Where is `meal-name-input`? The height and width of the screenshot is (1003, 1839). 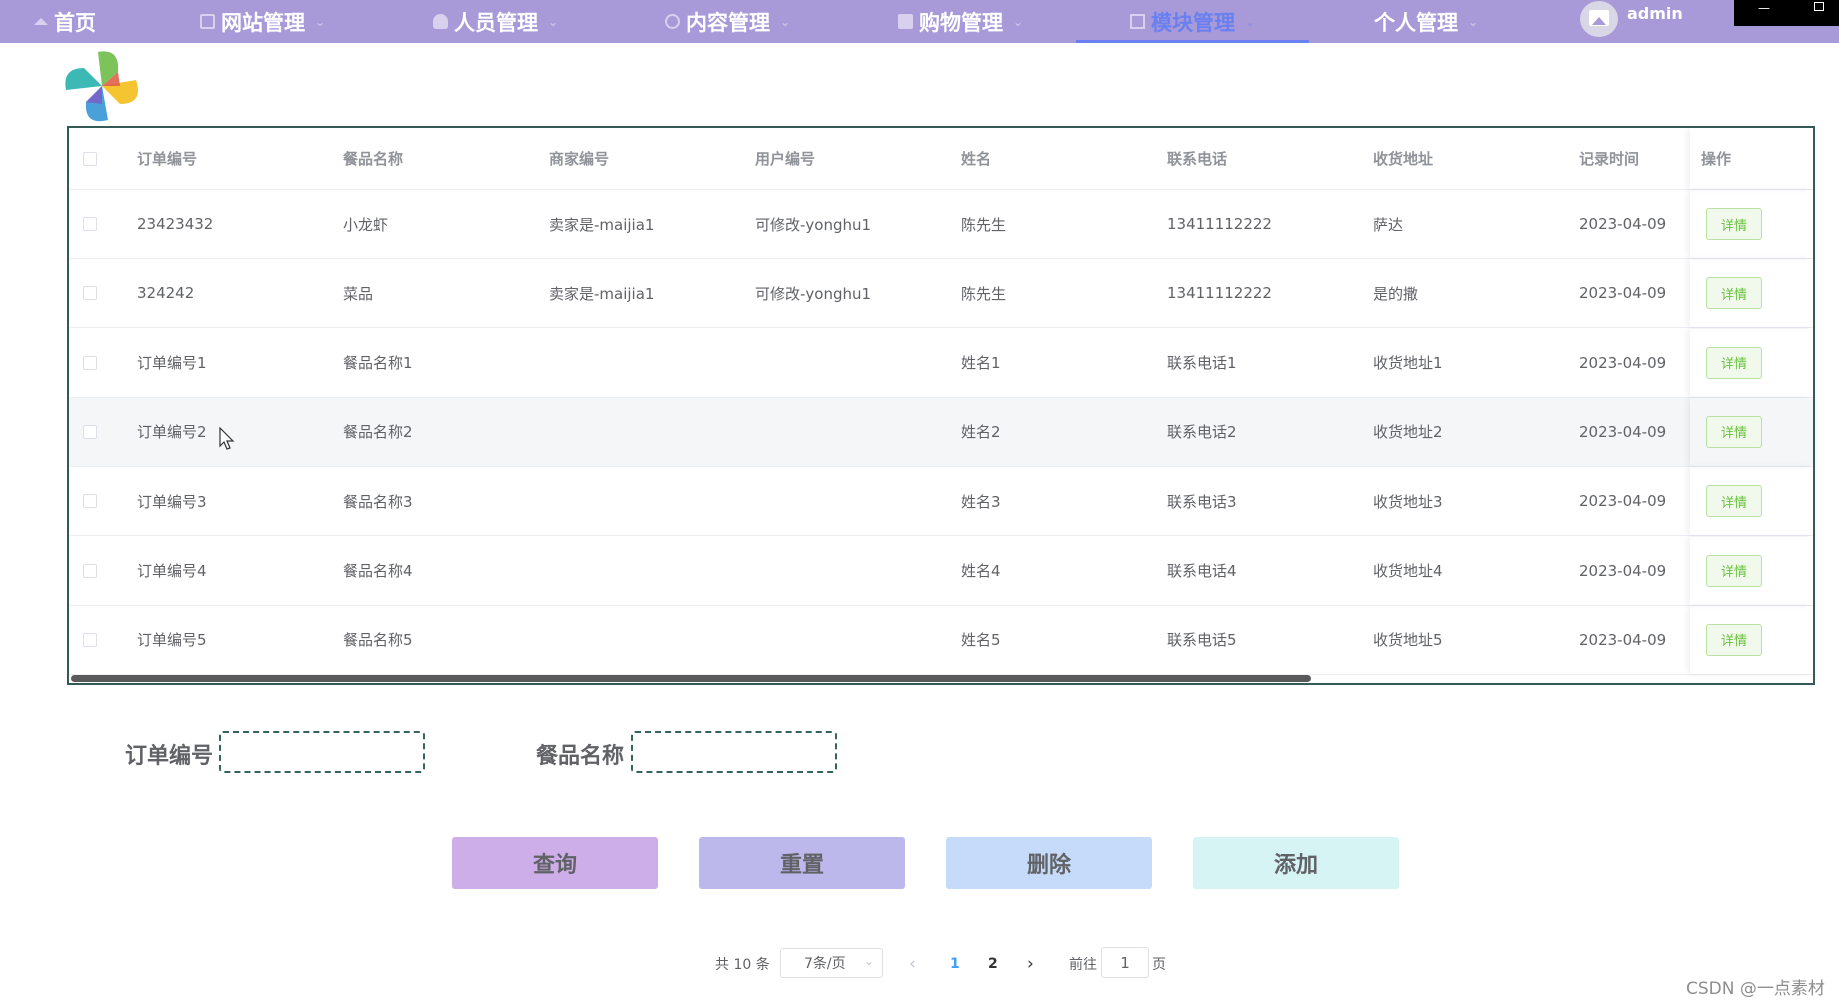
meal-name-input is located at coordinates (734, 752).